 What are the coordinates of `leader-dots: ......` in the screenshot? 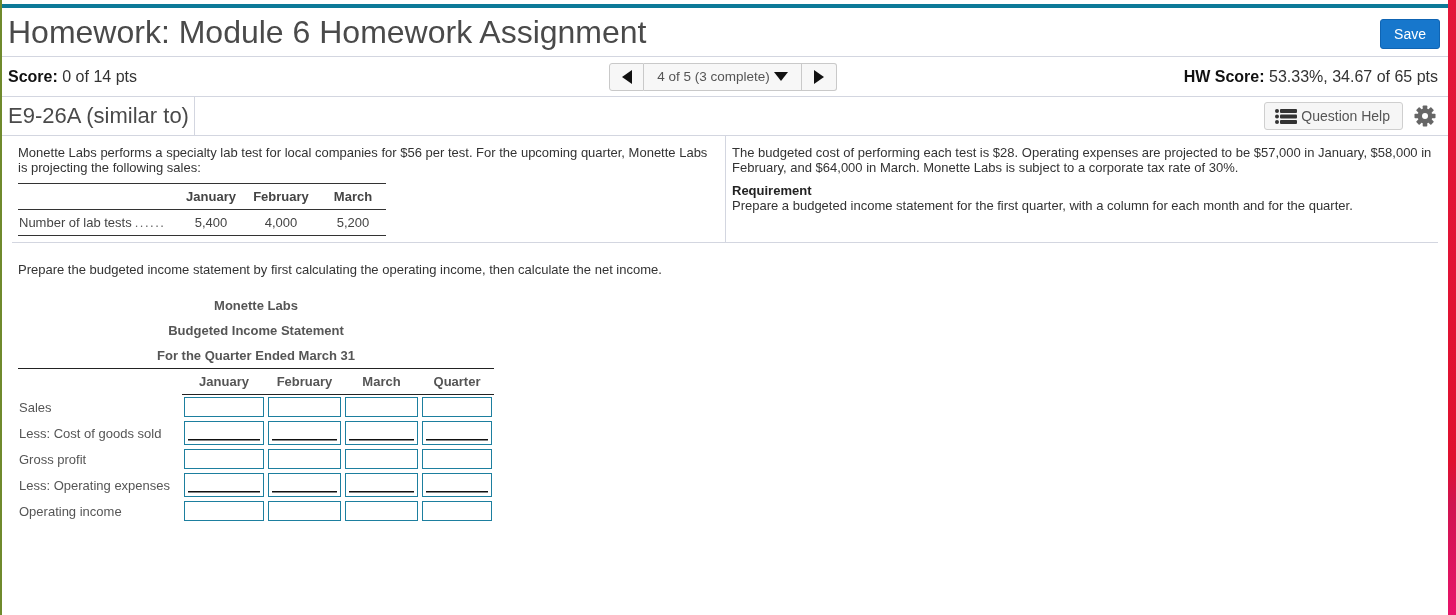 It's located at (150, 222).